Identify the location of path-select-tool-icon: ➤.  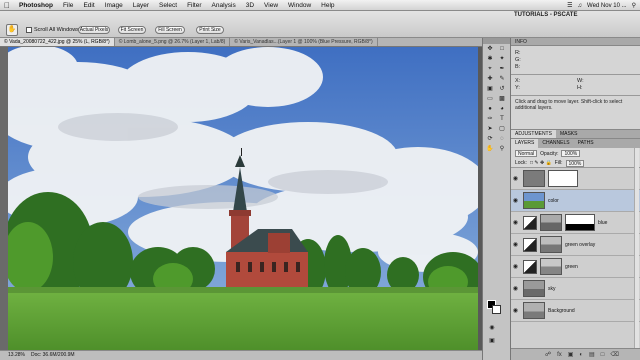
(490, 129).